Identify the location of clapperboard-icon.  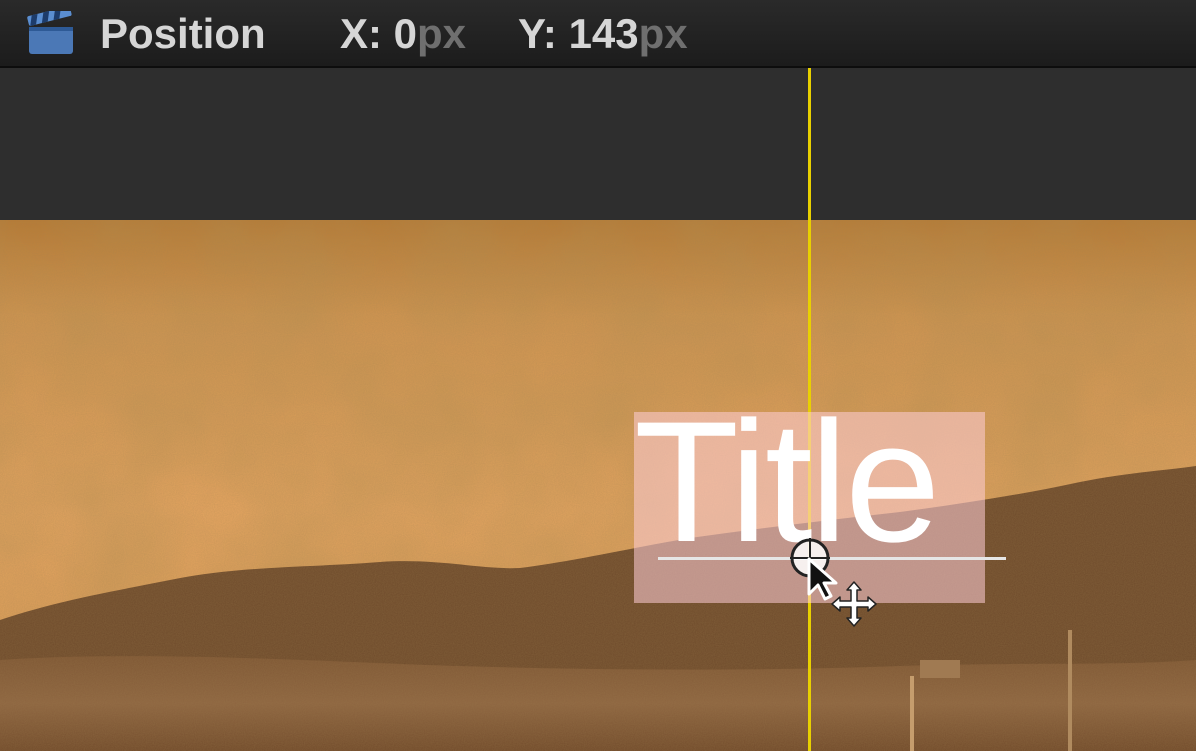
(50, 32).